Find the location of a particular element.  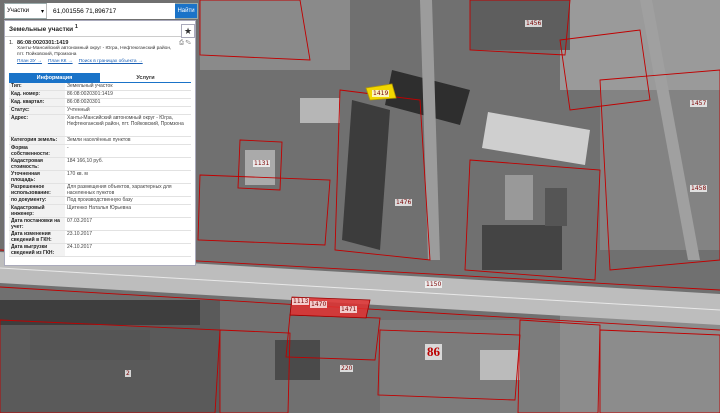

attribute-key: Дата постановки на учет: is located at coordinates (37, 224).